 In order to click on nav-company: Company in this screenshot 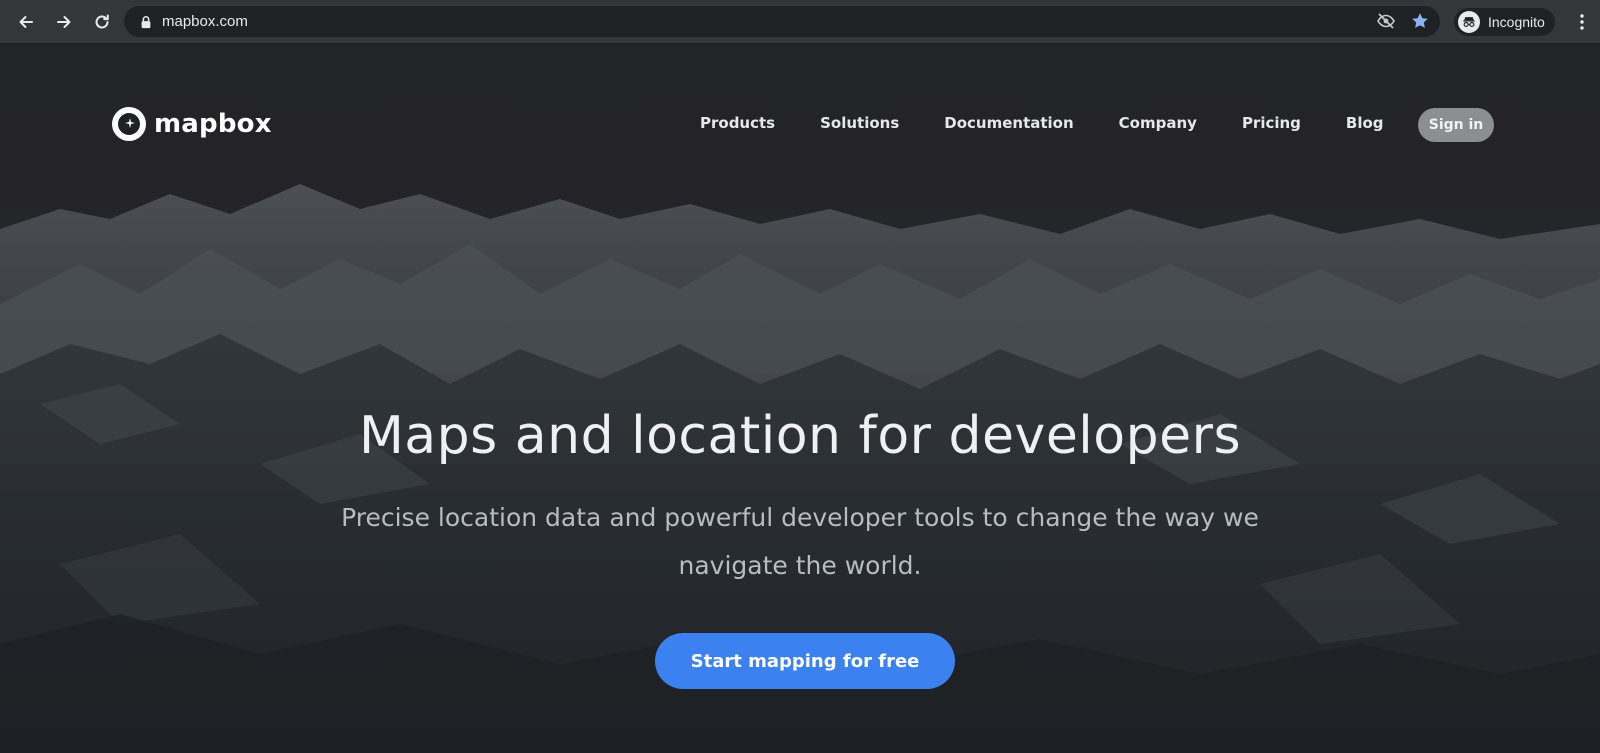, I will do `click(1158, 123)`.